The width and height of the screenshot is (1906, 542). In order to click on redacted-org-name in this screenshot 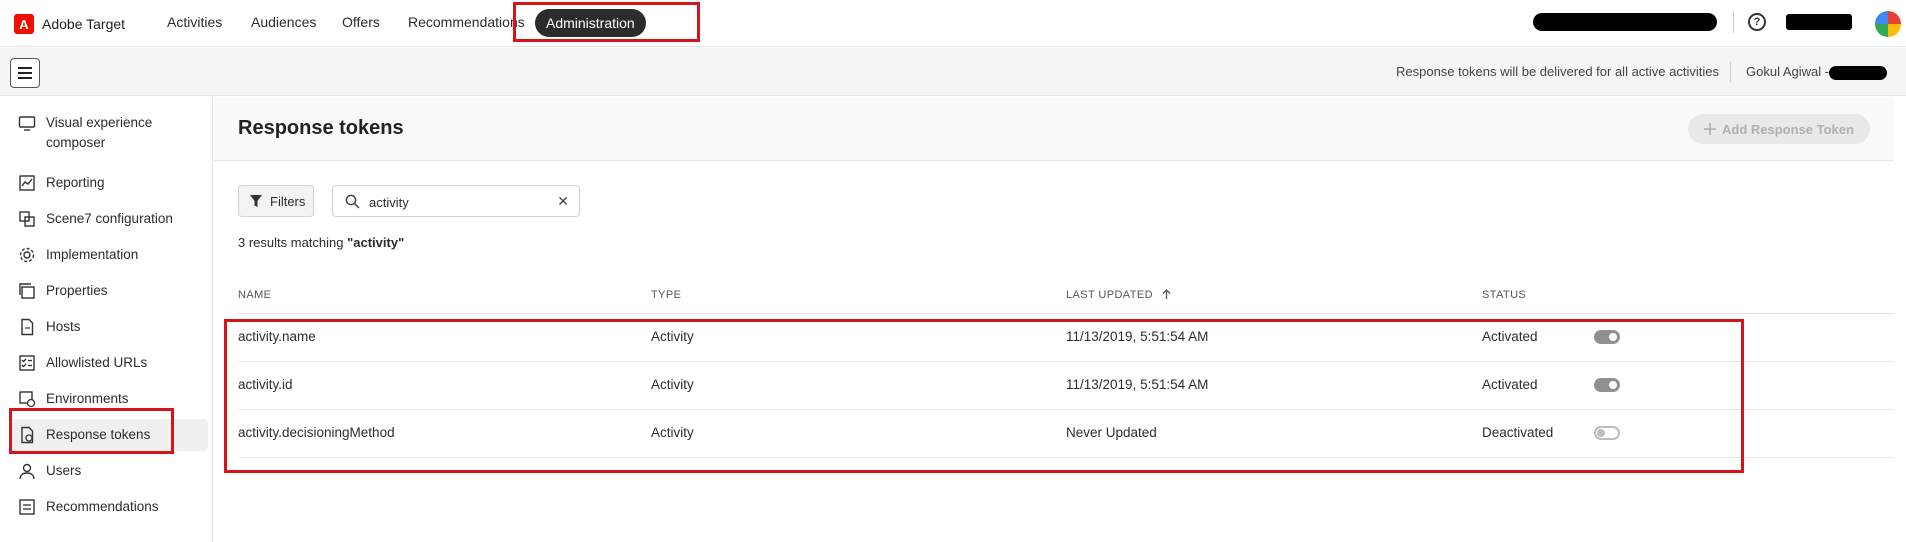, I will do `click(1625, 22)`.